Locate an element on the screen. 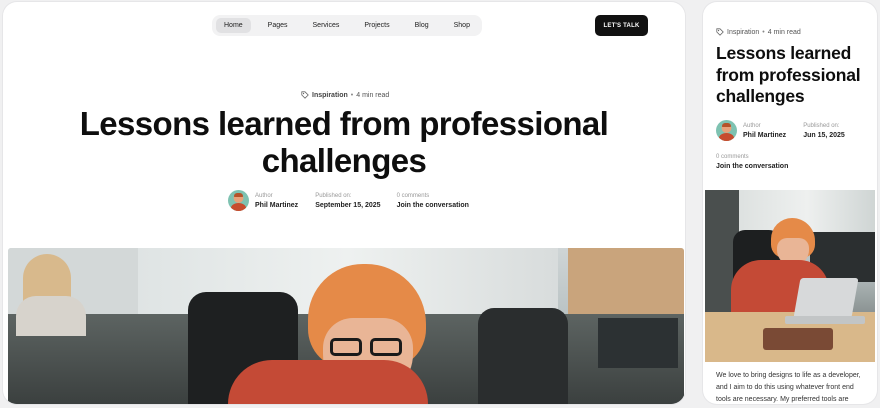  mobile-published-block: Published on: Jun 15, 2025 is located at coordinates (824, 131).